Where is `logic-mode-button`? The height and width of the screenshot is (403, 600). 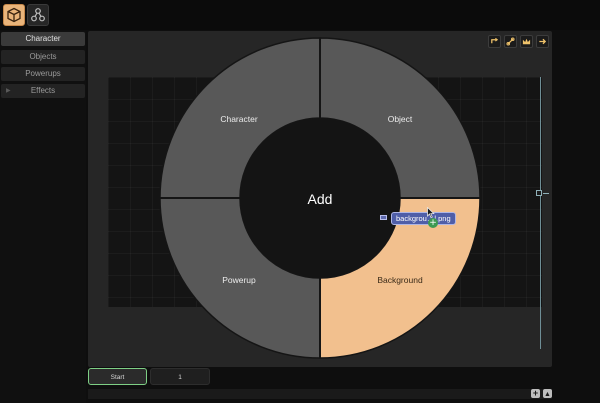 logic-mode-button is located at coordinates (38, 15).